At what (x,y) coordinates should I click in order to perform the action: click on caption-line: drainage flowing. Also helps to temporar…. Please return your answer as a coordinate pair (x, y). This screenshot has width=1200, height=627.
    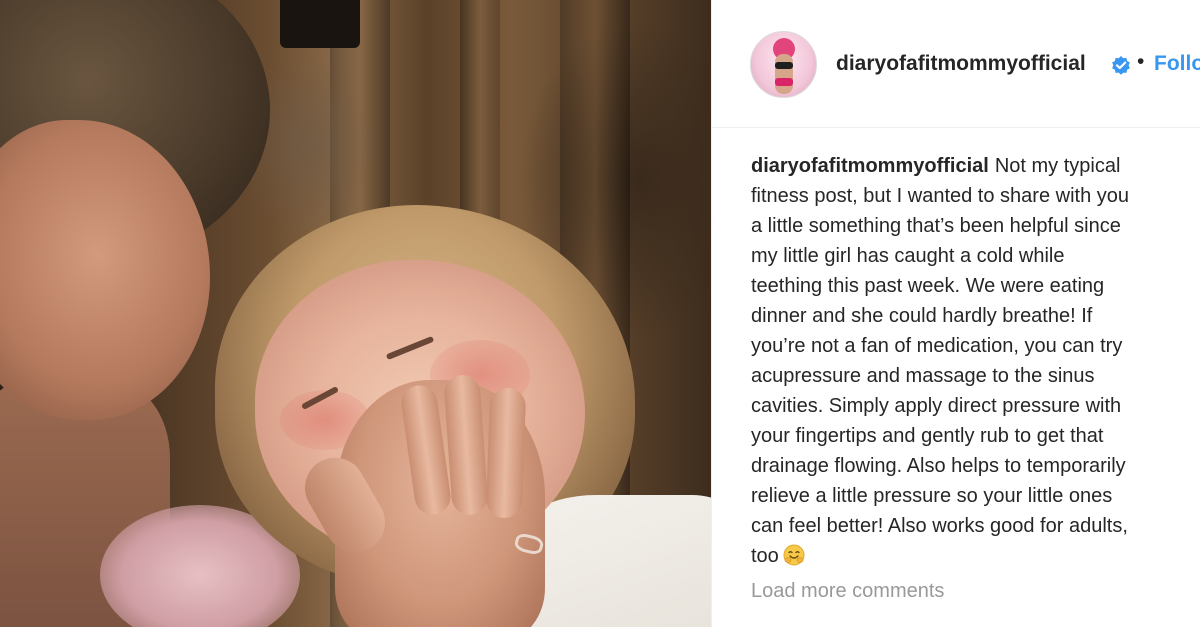
    Looking at the image, I should click on (938, 466).